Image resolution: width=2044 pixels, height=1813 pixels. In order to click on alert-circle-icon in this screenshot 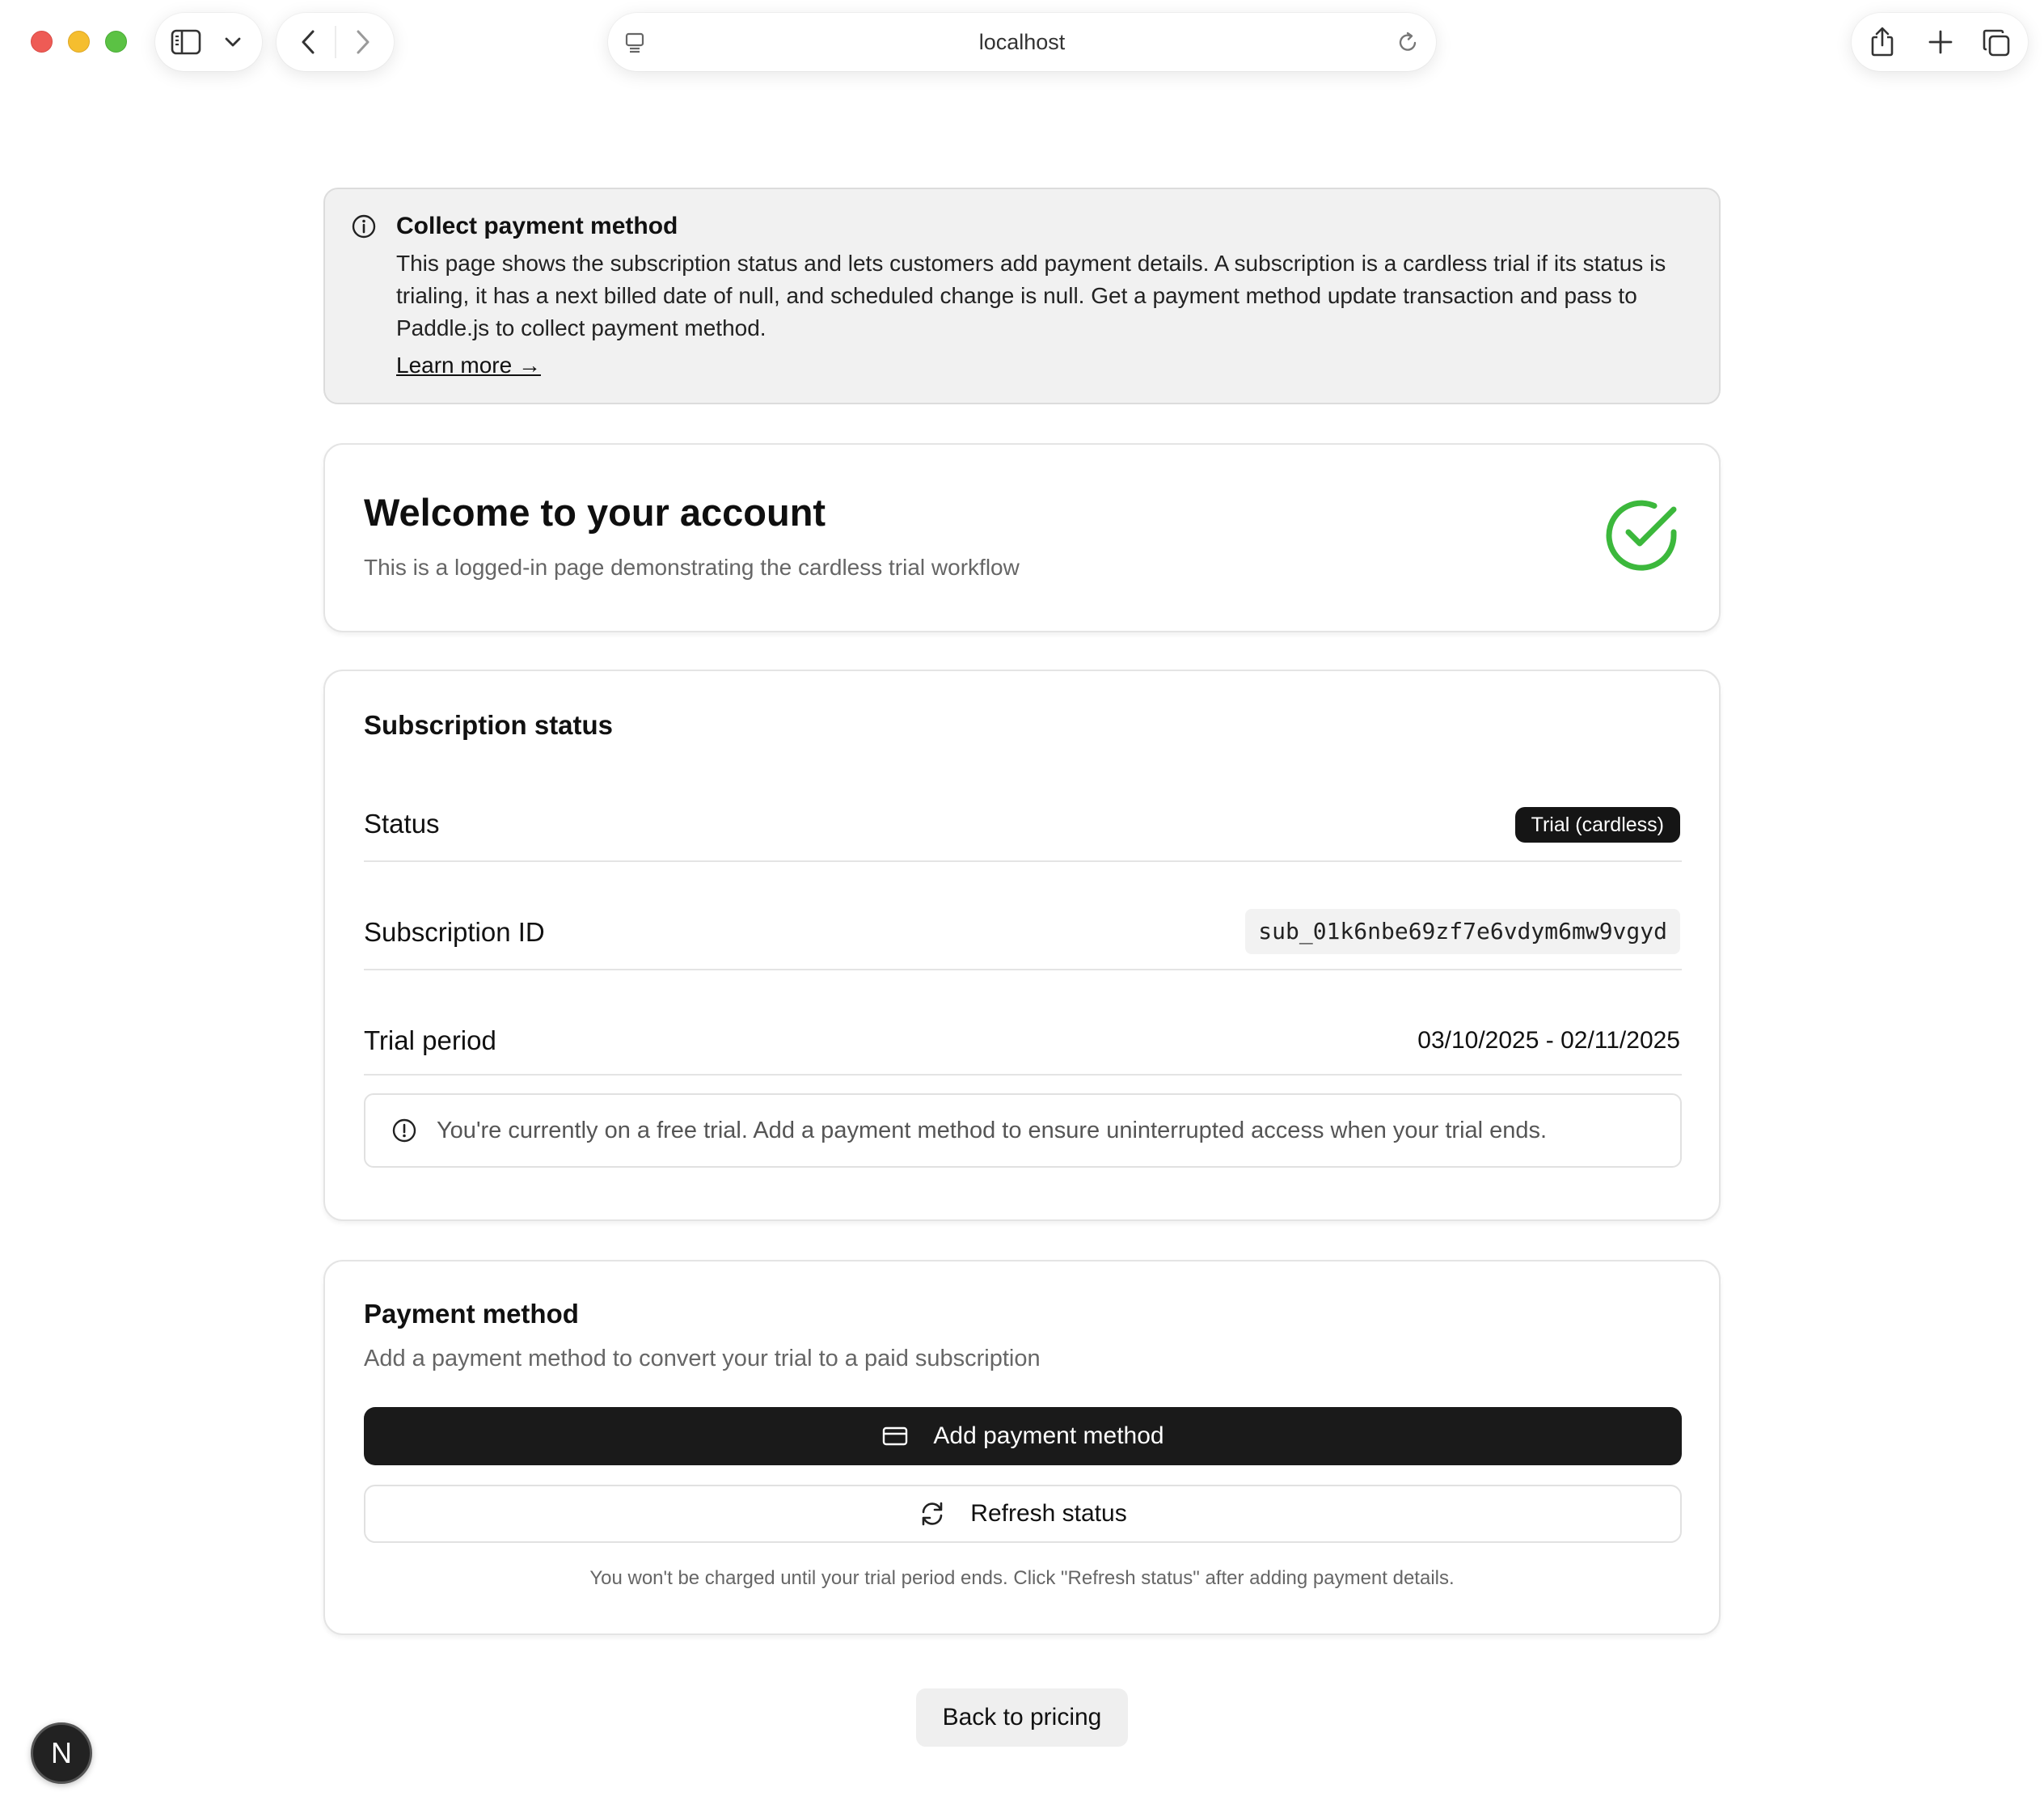, I will do `click(404, 1132)`.